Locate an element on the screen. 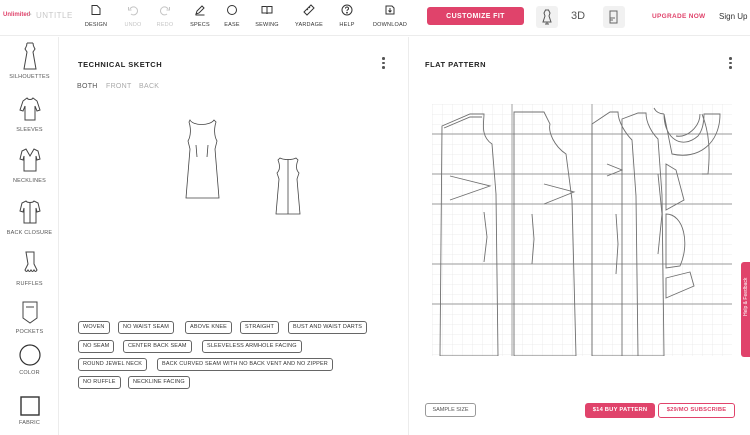 The height and width of the screenshot is (435, 750). sketch-menu-icon is located at coordinates (384, 64).